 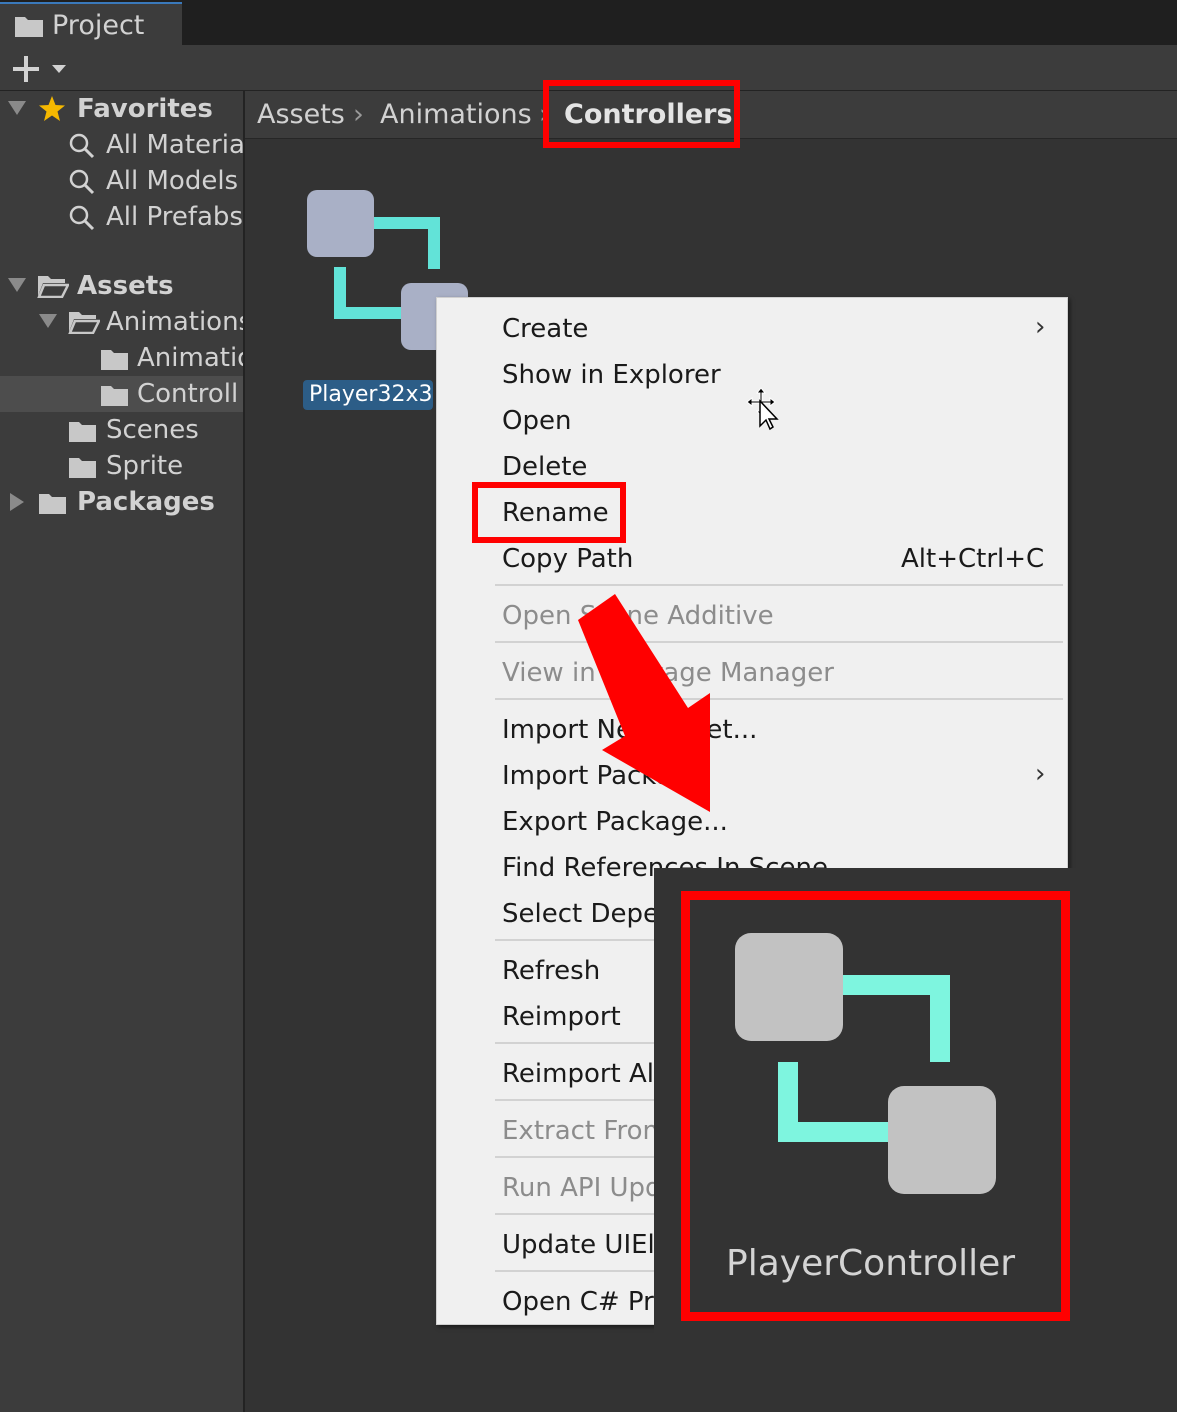 I want to click on highlight-box-inset, so click(x=875, y=1106).